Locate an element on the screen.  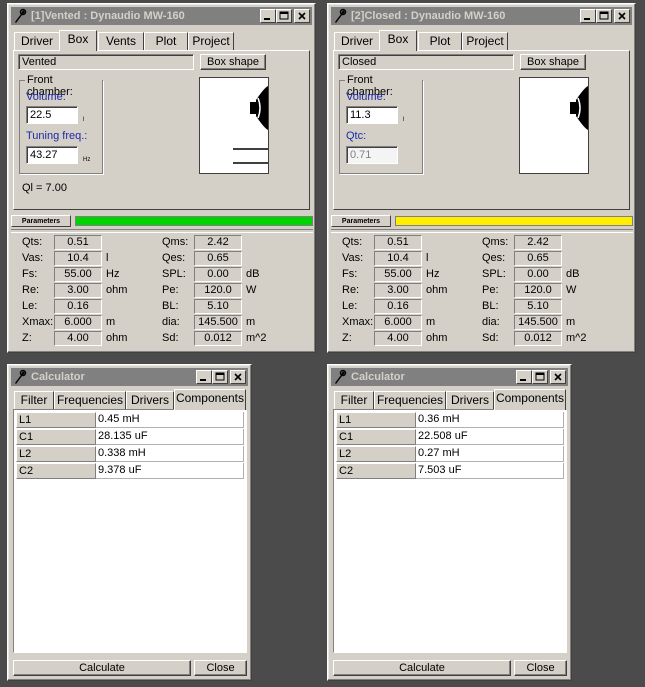
param-unit-pe: W is located at coordinates (571, 290).